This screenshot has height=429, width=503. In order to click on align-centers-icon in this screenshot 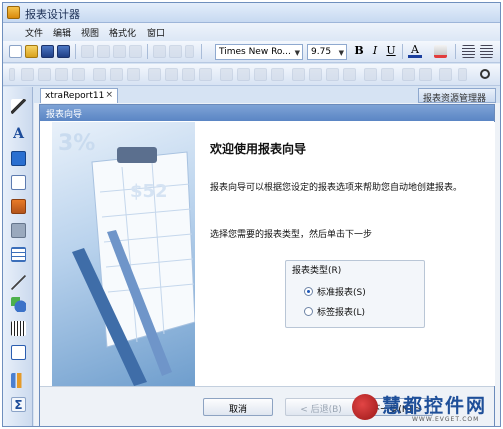, I will do `click(61, 74)`.